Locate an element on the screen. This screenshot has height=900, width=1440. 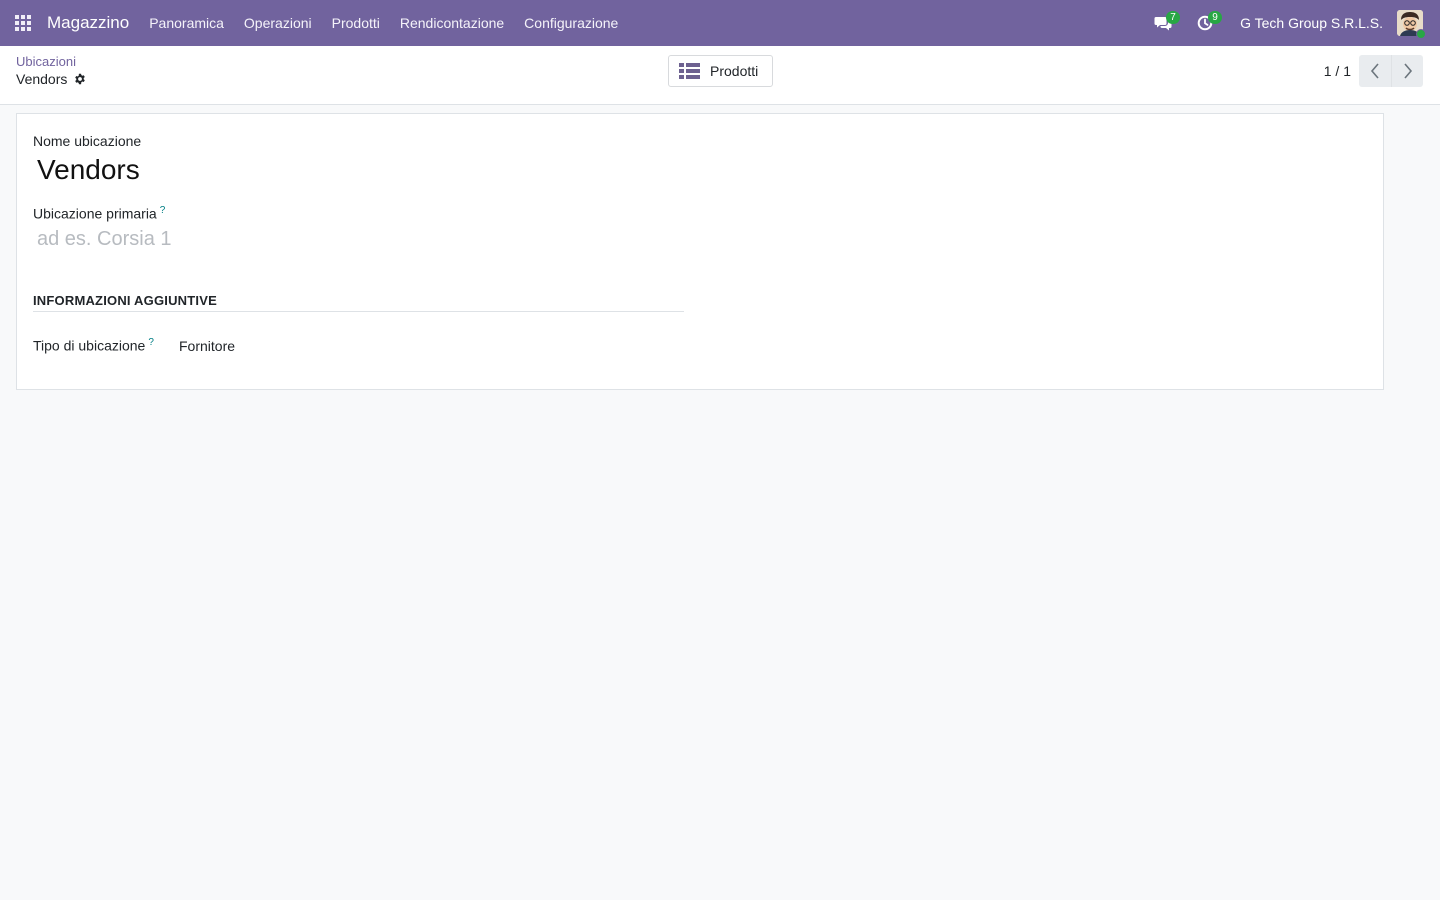
breadcrumb-current-label: Vendors is located at coordinates (42, 79).